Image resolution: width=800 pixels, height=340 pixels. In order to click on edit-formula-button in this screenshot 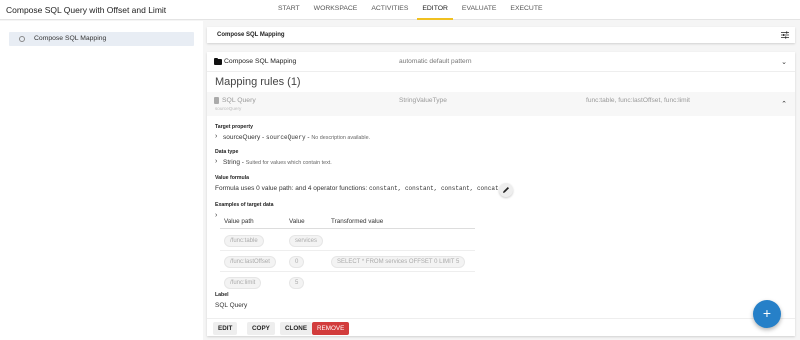, I will do `click(506, 190)`.